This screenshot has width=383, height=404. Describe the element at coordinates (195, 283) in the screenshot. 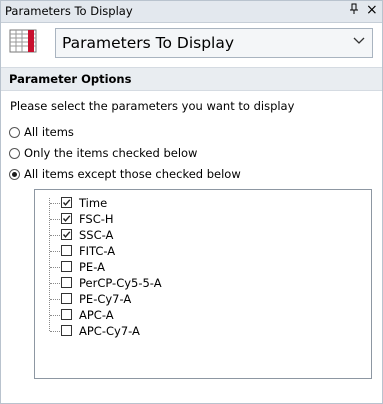

I see `list-item: PerCP-Cy5-5-A` at that location.